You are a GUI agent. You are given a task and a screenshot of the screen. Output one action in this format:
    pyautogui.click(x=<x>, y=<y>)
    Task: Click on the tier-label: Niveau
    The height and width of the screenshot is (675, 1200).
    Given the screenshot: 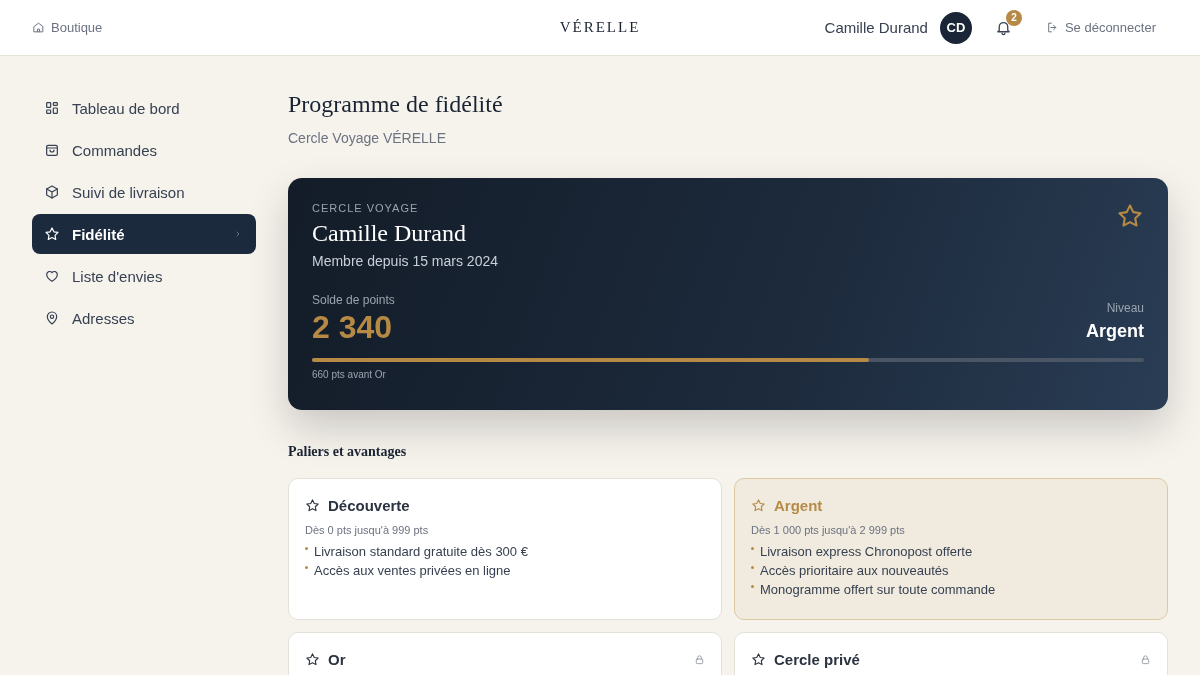 What is the action you would take?
    pyautogui.click(x=1124, y=308)
    